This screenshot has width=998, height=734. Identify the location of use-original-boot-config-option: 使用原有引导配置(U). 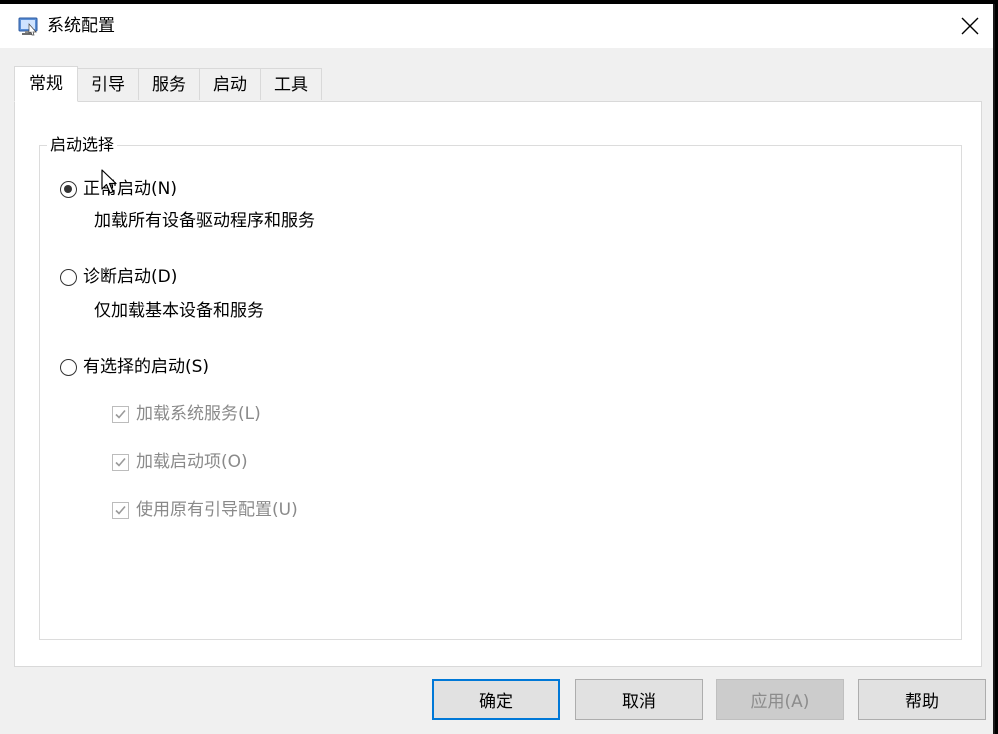
(205, 510).